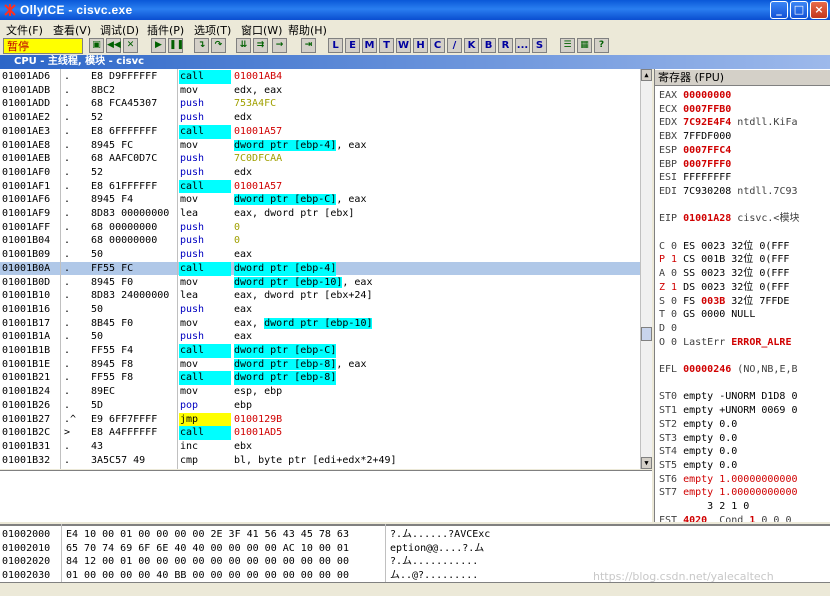 This screenshot has height=596, width=830. What do you see at coordinates (320, 159) in the screenshot?
I see `disasm-row: 01001AEB. 68 AAFC0D7C push 7C0DFCAA` at bounding box center [320, 159].